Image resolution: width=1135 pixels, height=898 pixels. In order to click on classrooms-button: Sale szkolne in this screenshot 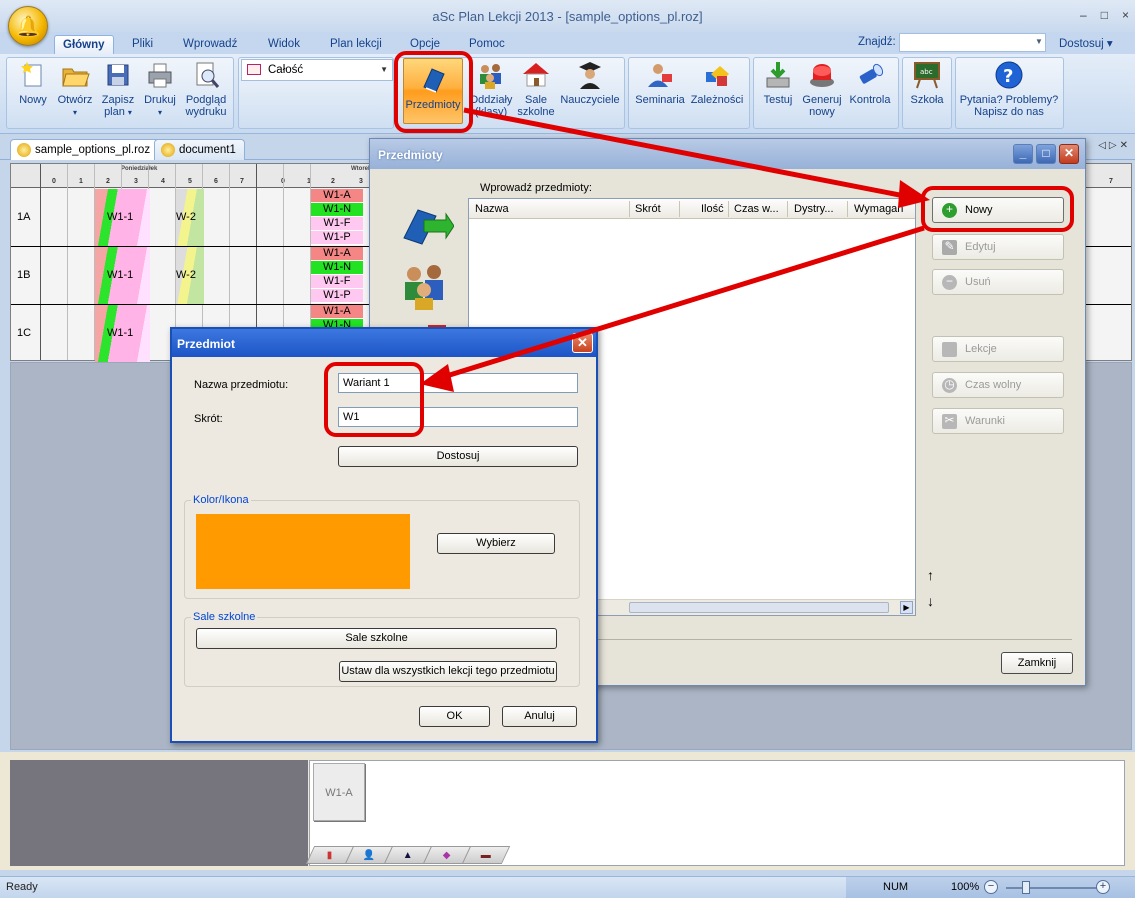, I will do `click(536, 89)`.